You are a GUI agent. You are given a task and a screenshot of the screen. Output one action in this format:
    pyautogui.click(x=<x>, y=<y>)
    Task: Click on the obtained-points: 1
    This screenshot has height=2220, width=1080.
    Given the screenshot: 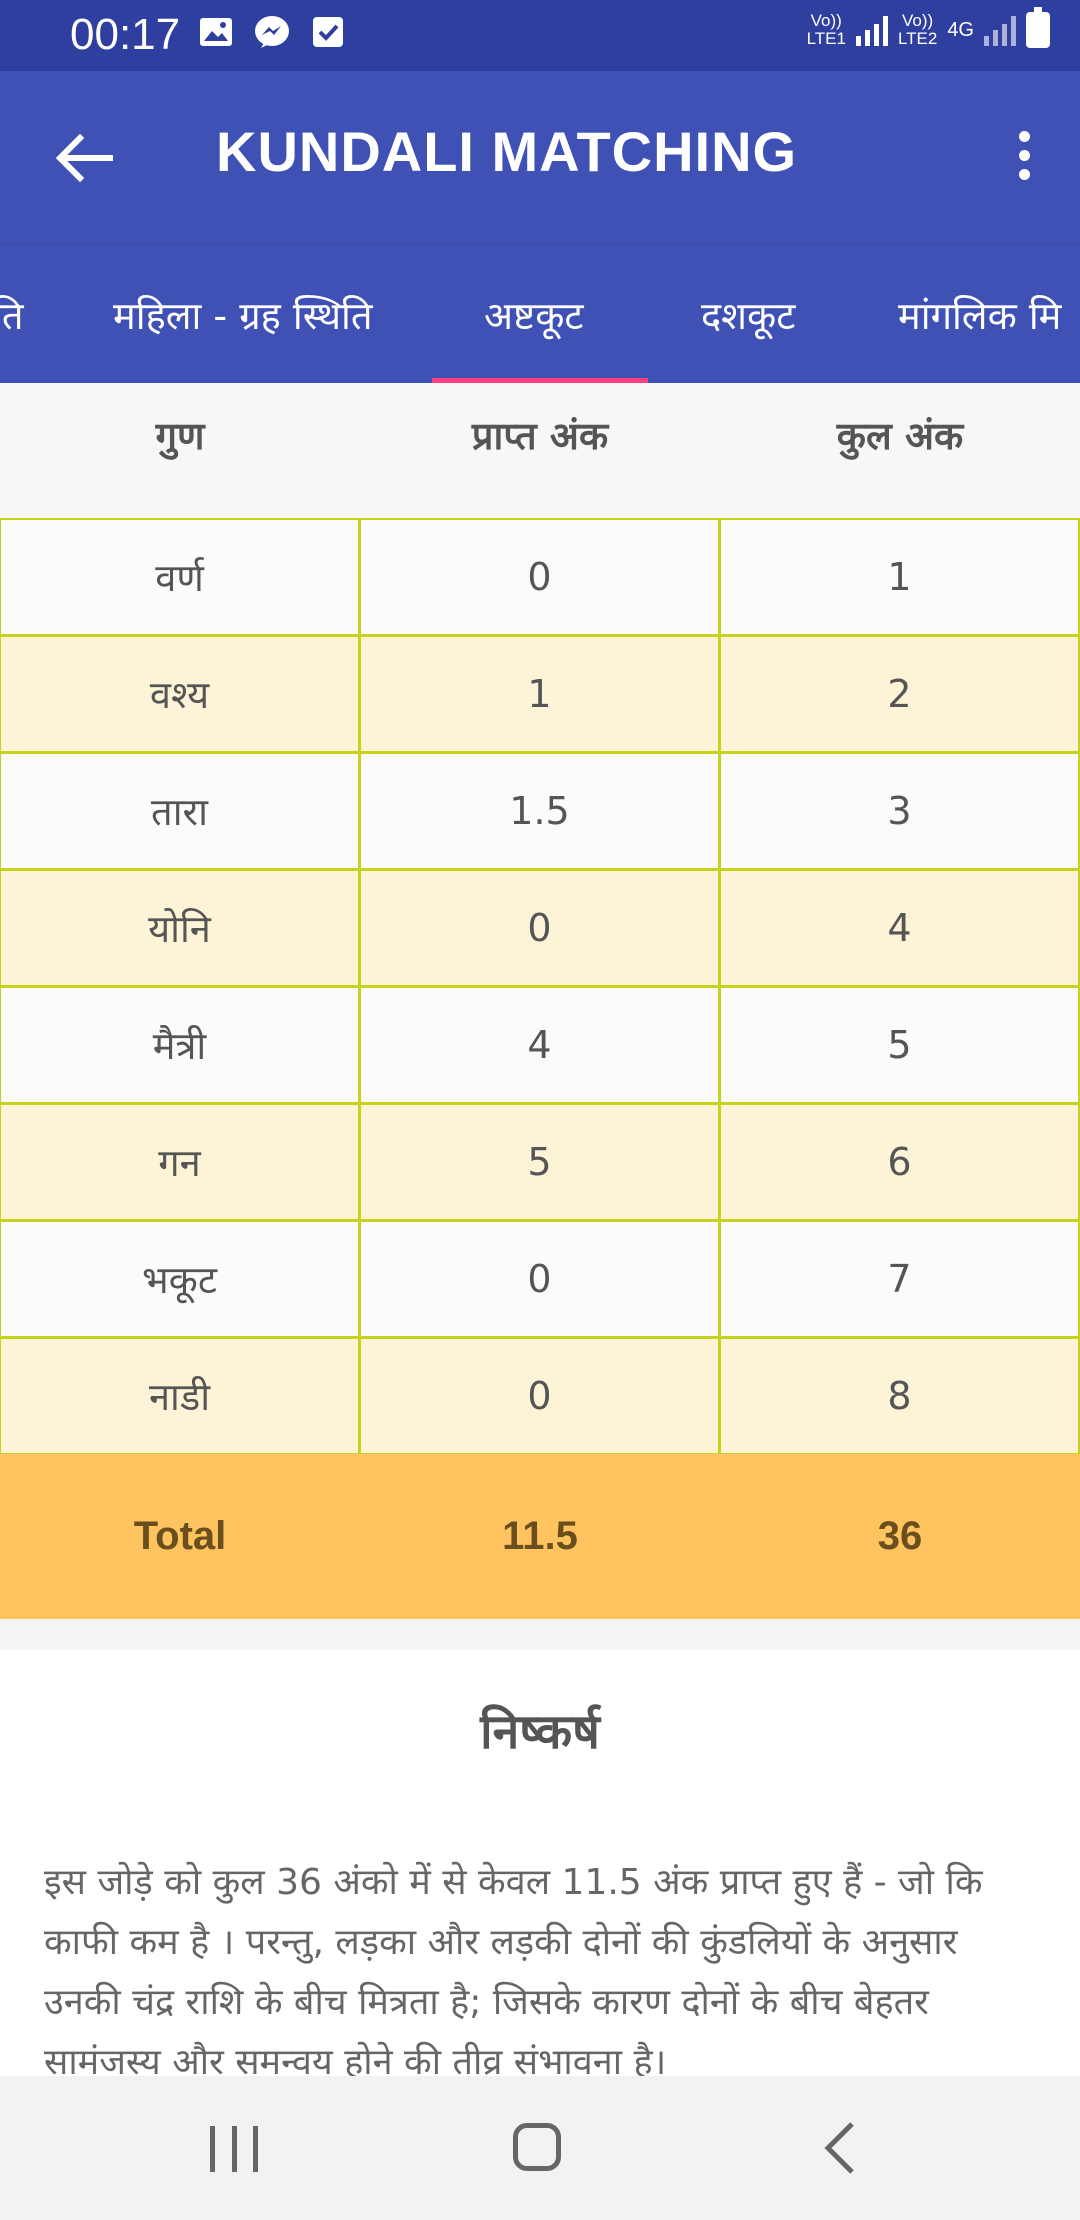 What is the action you would take?
    pyautogui.click(x=539, y=694)
    